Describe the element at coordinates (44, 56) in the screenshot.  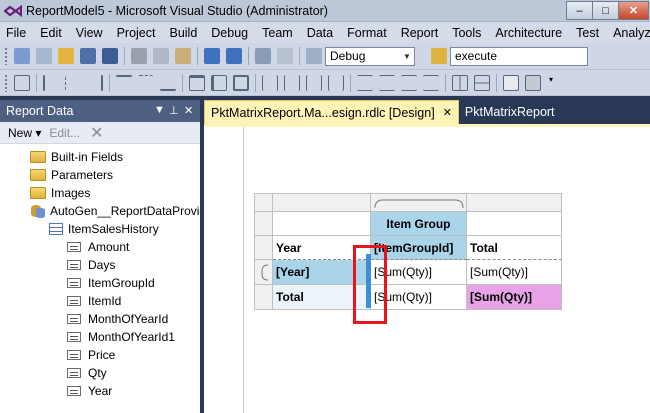
I see `add-item-icon` at that location.